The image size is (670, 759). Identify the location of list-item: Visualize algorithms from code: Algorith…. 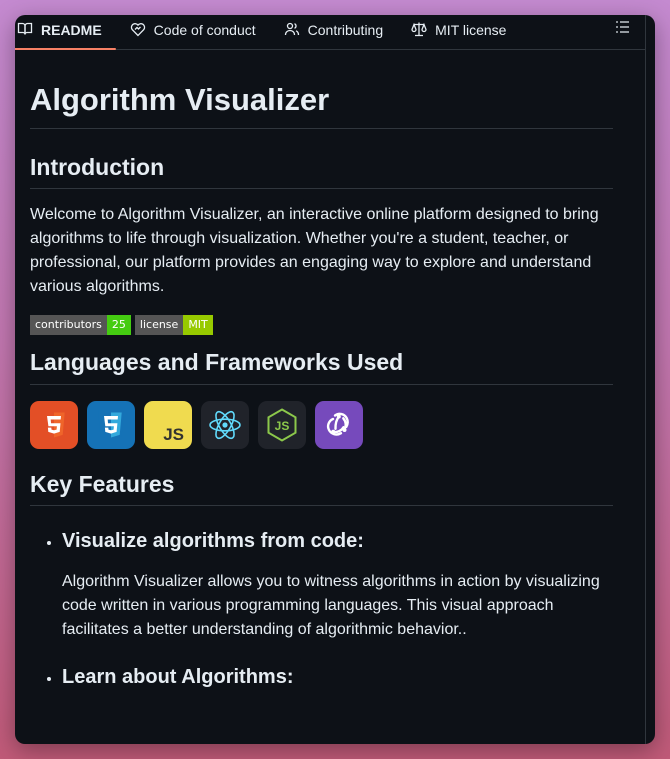
(337, 585).